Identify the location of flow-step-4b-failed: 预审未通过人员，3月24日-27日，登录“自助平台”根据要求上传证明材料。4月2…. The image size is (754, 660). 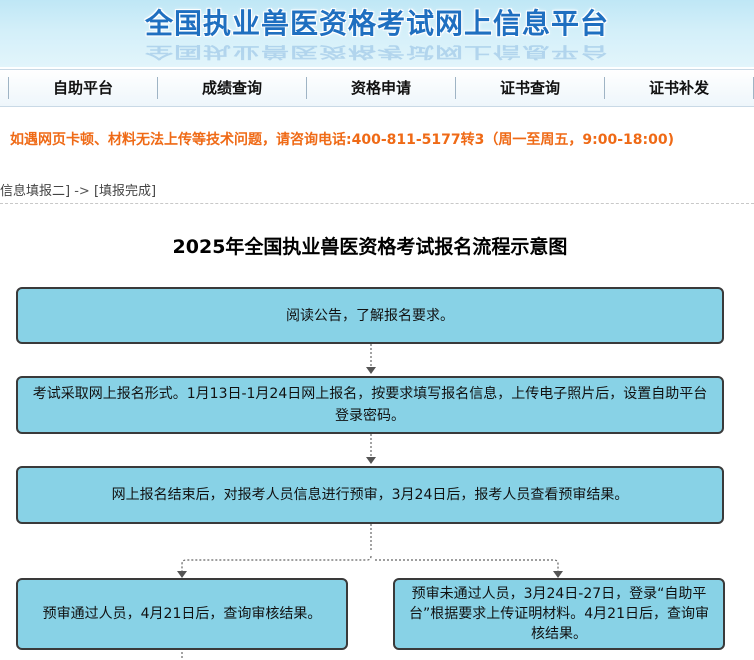
(559, 614).